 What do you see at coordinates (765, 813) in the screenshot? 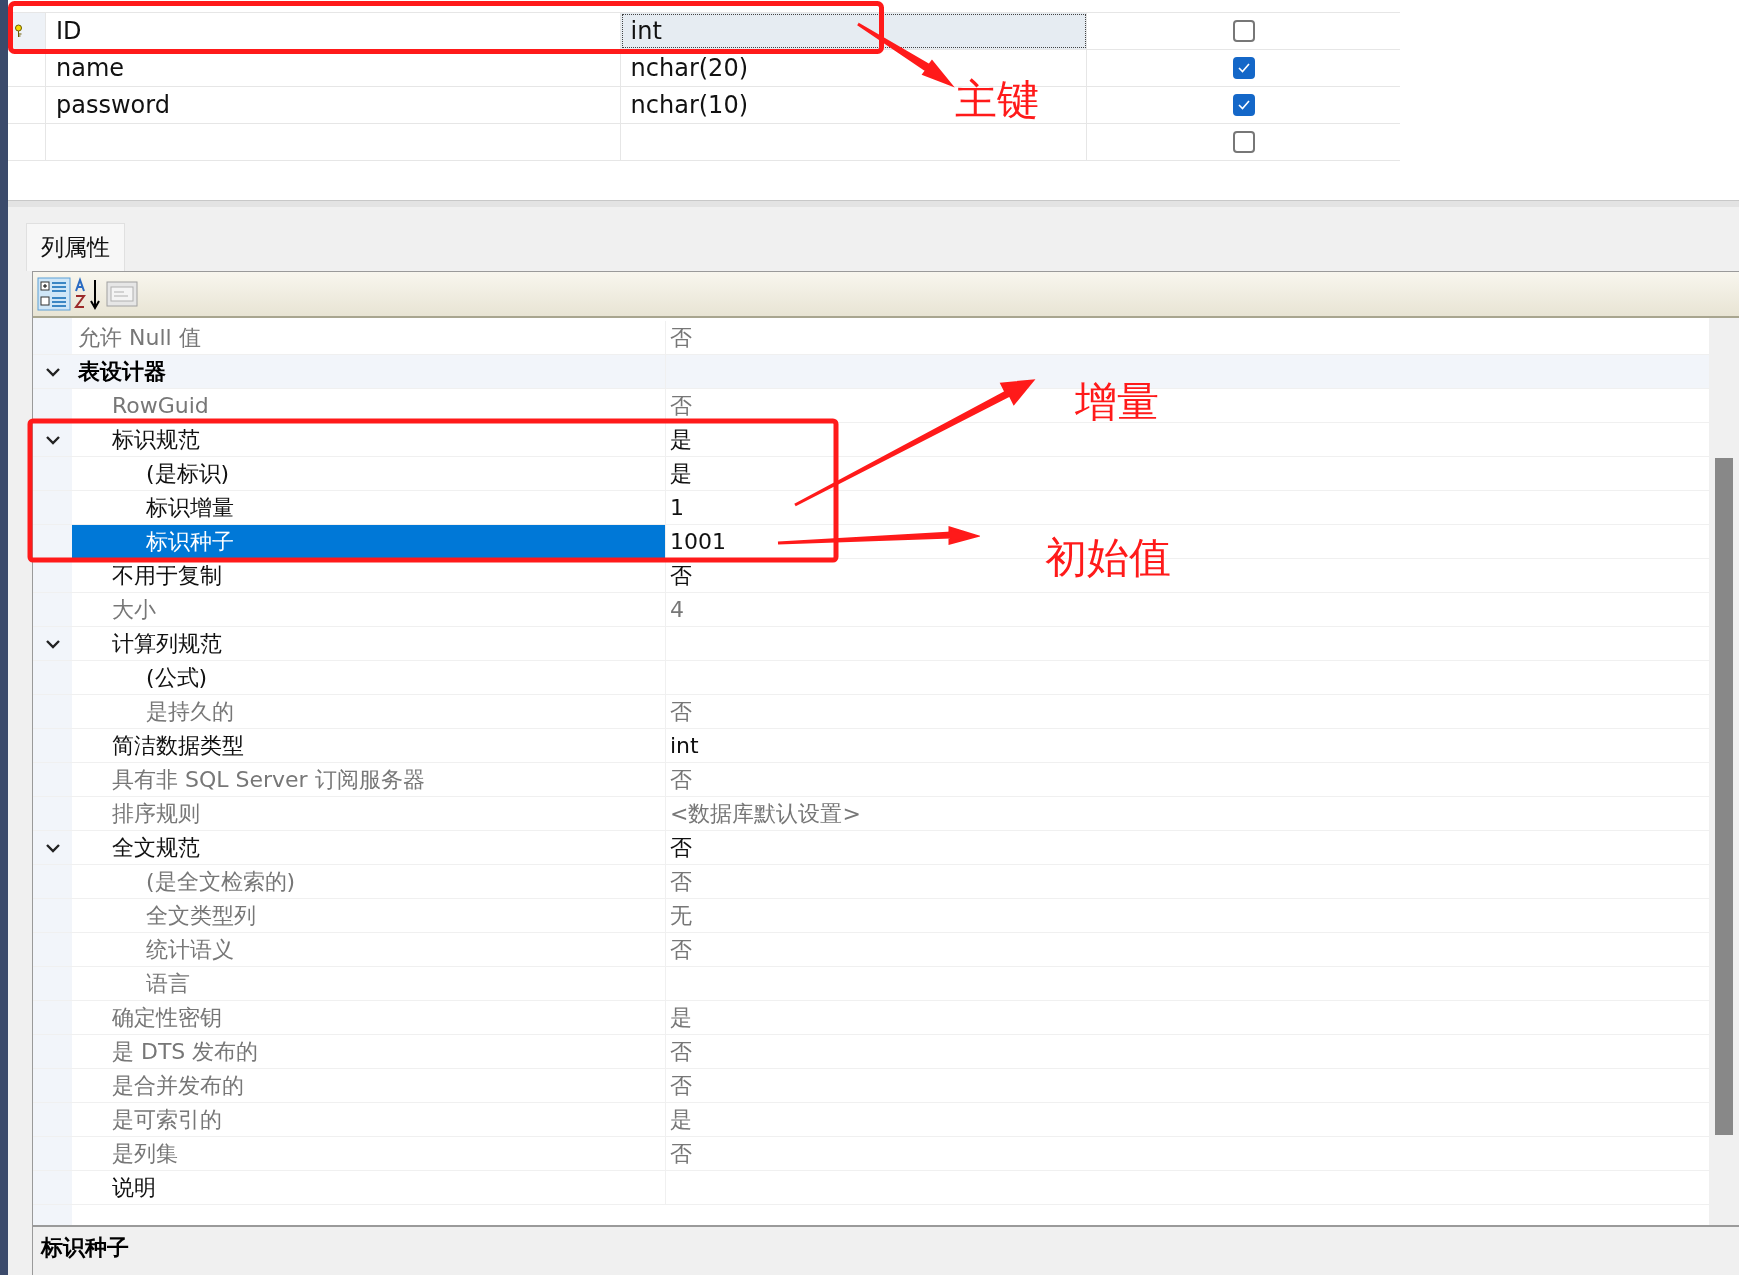
I see `property-value: <数据库默认设置>` at bounding box center [765, 813].